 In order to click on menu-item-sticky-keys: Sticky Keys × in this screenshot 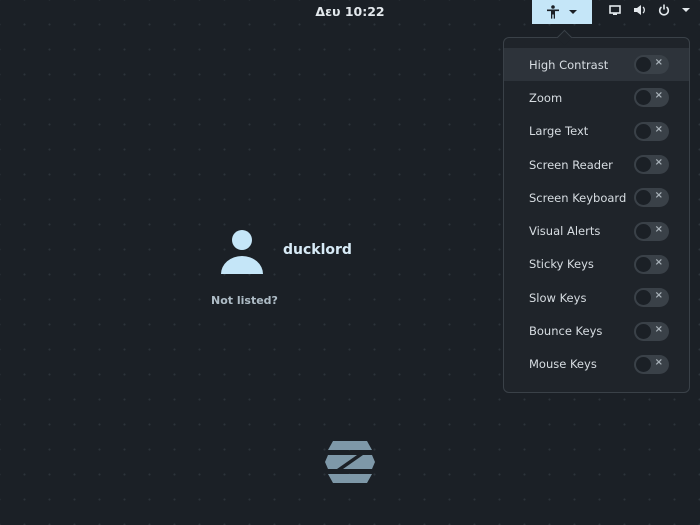, I will do `click(596, 264)`.